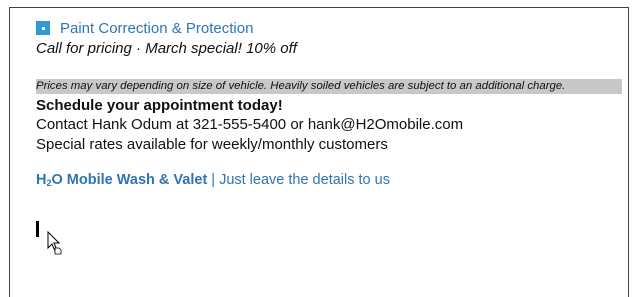 The width and height of the screenshot is (642, 297). Describe the element at coordinates (54, 243) in the screenshot. I see `mouse-pointer-icon` at that location.